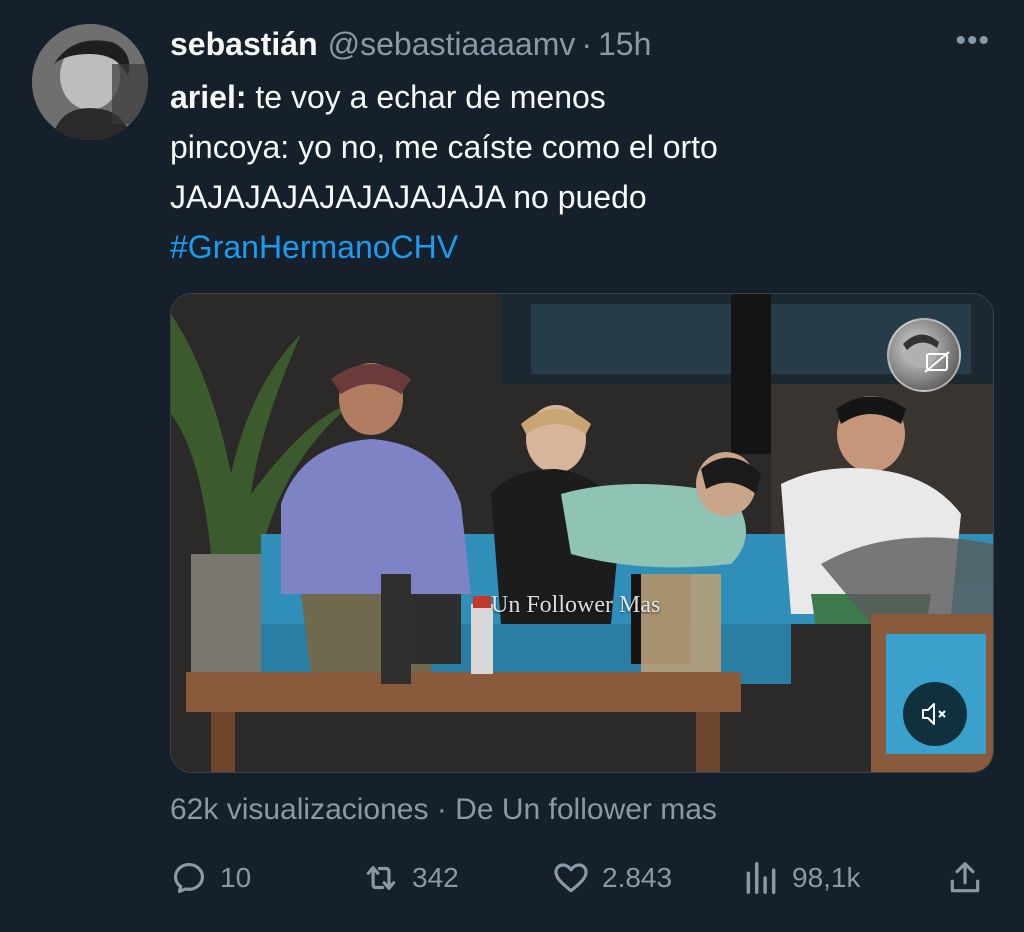  What do you see at coordinates (299, 809) in the screenshot?
I see `views-count: 62k visualizaciones` at bounding box center [299, 809].